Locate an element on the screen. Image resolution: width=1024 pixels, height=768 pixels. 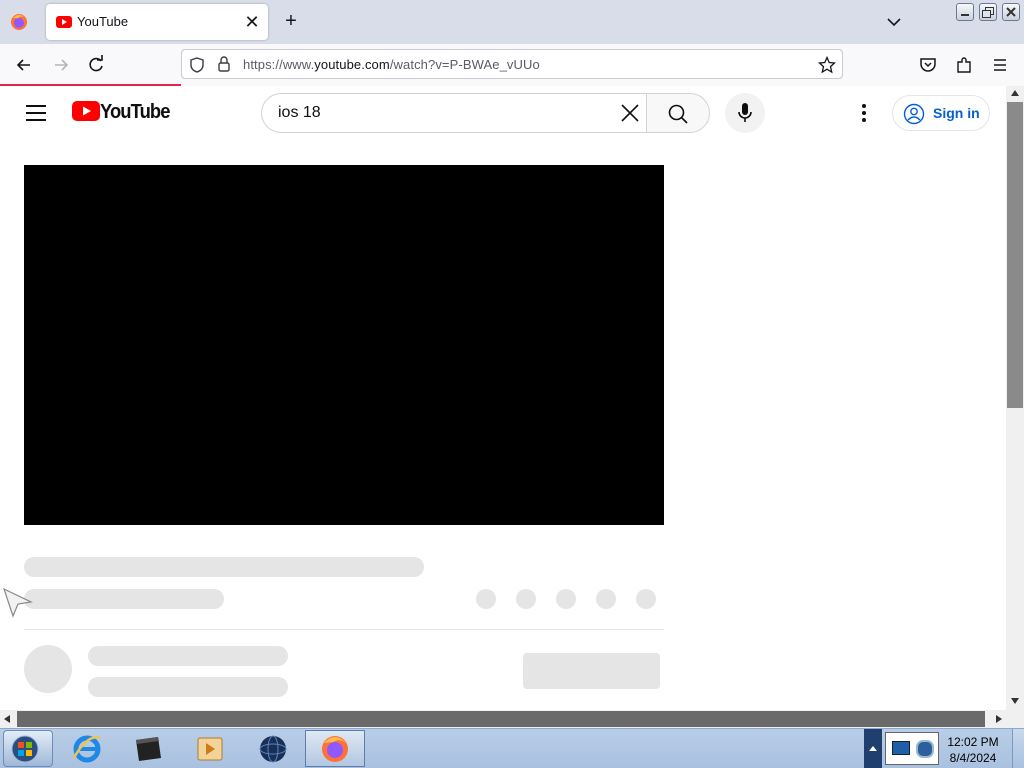
search-icon is located at coordinates (678, 114).